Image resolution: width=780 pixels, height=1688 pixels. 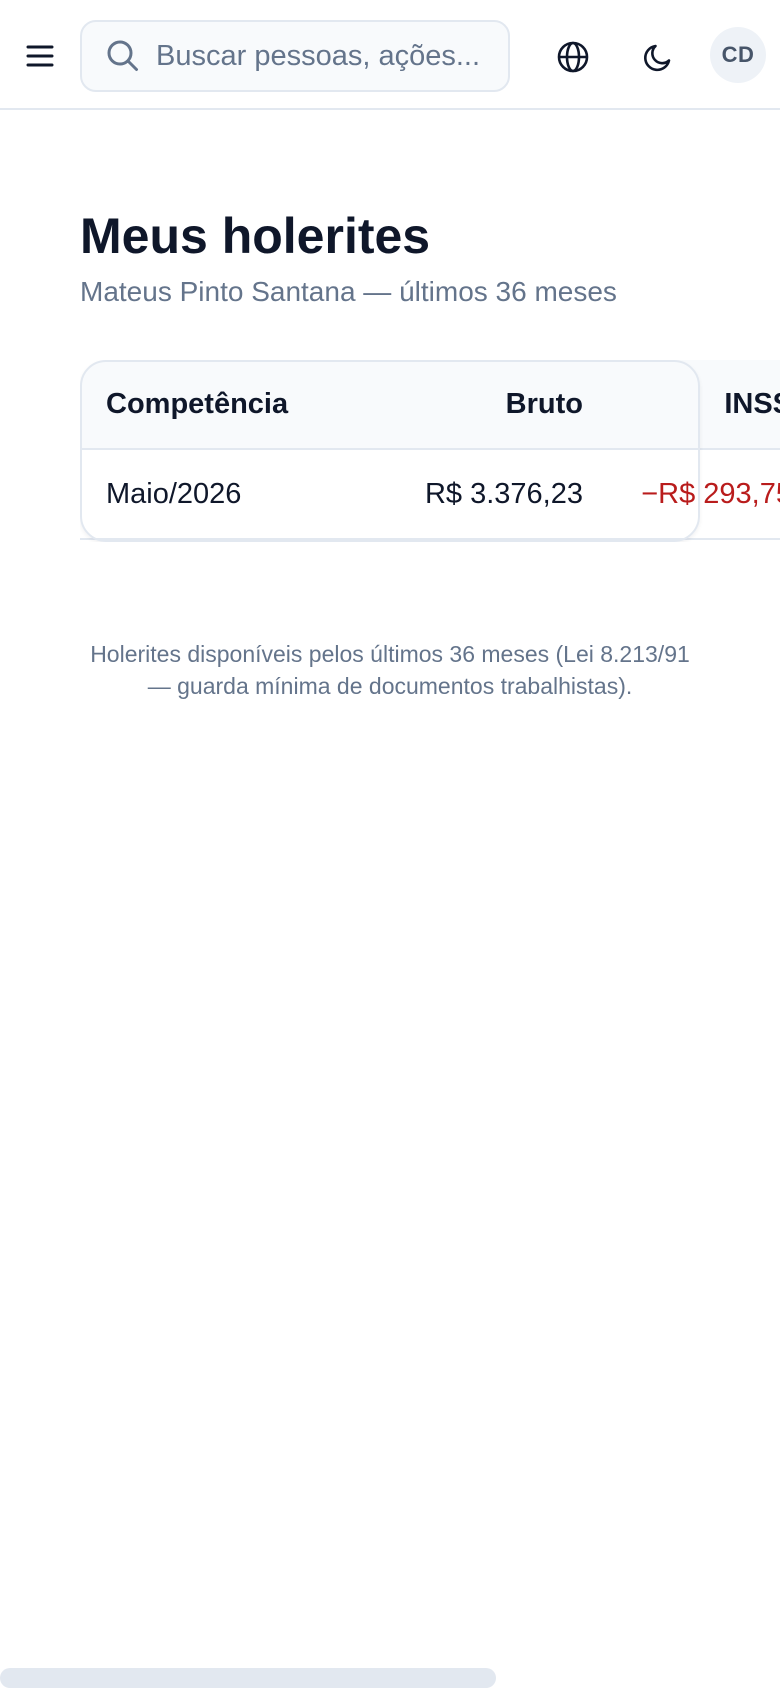 I want to click on theme-toggle-button, so click(x=658, y=57).